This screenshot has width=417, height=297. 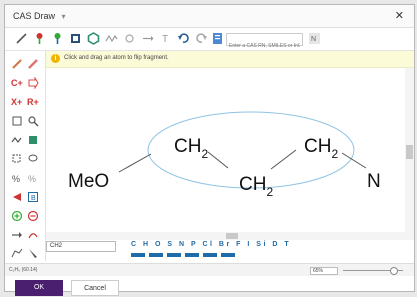 I want to click on percent-icon: %, so click(x=33, y=178).